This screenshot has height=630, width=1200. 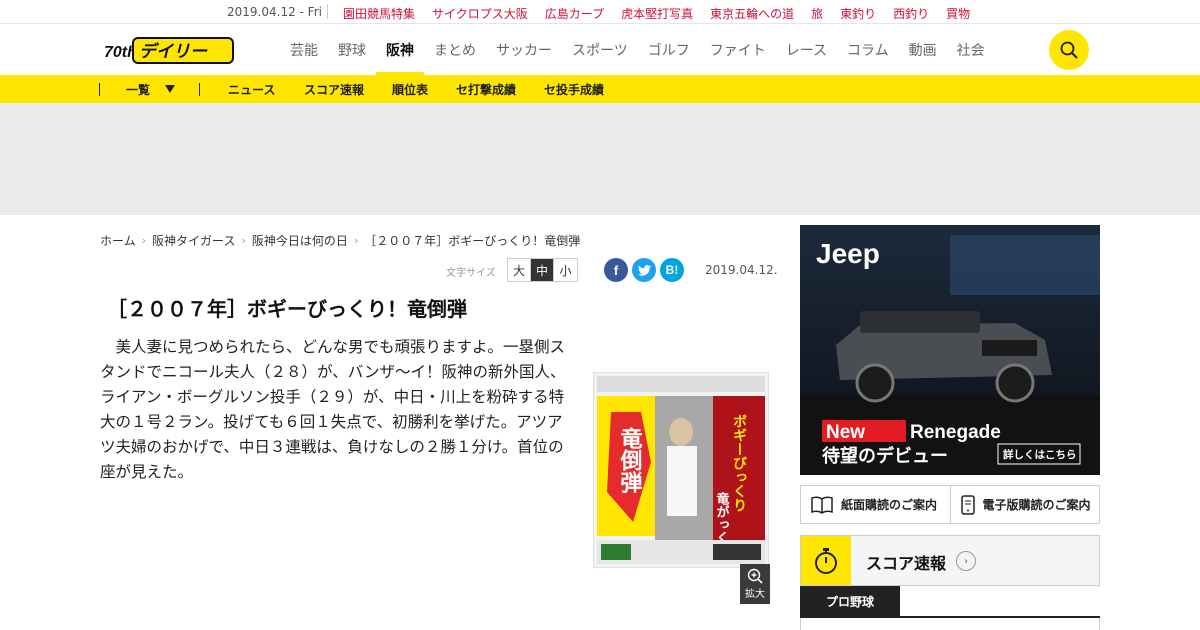 I want to click on nav-item: ゴルフ, so click(x=669, y=49).